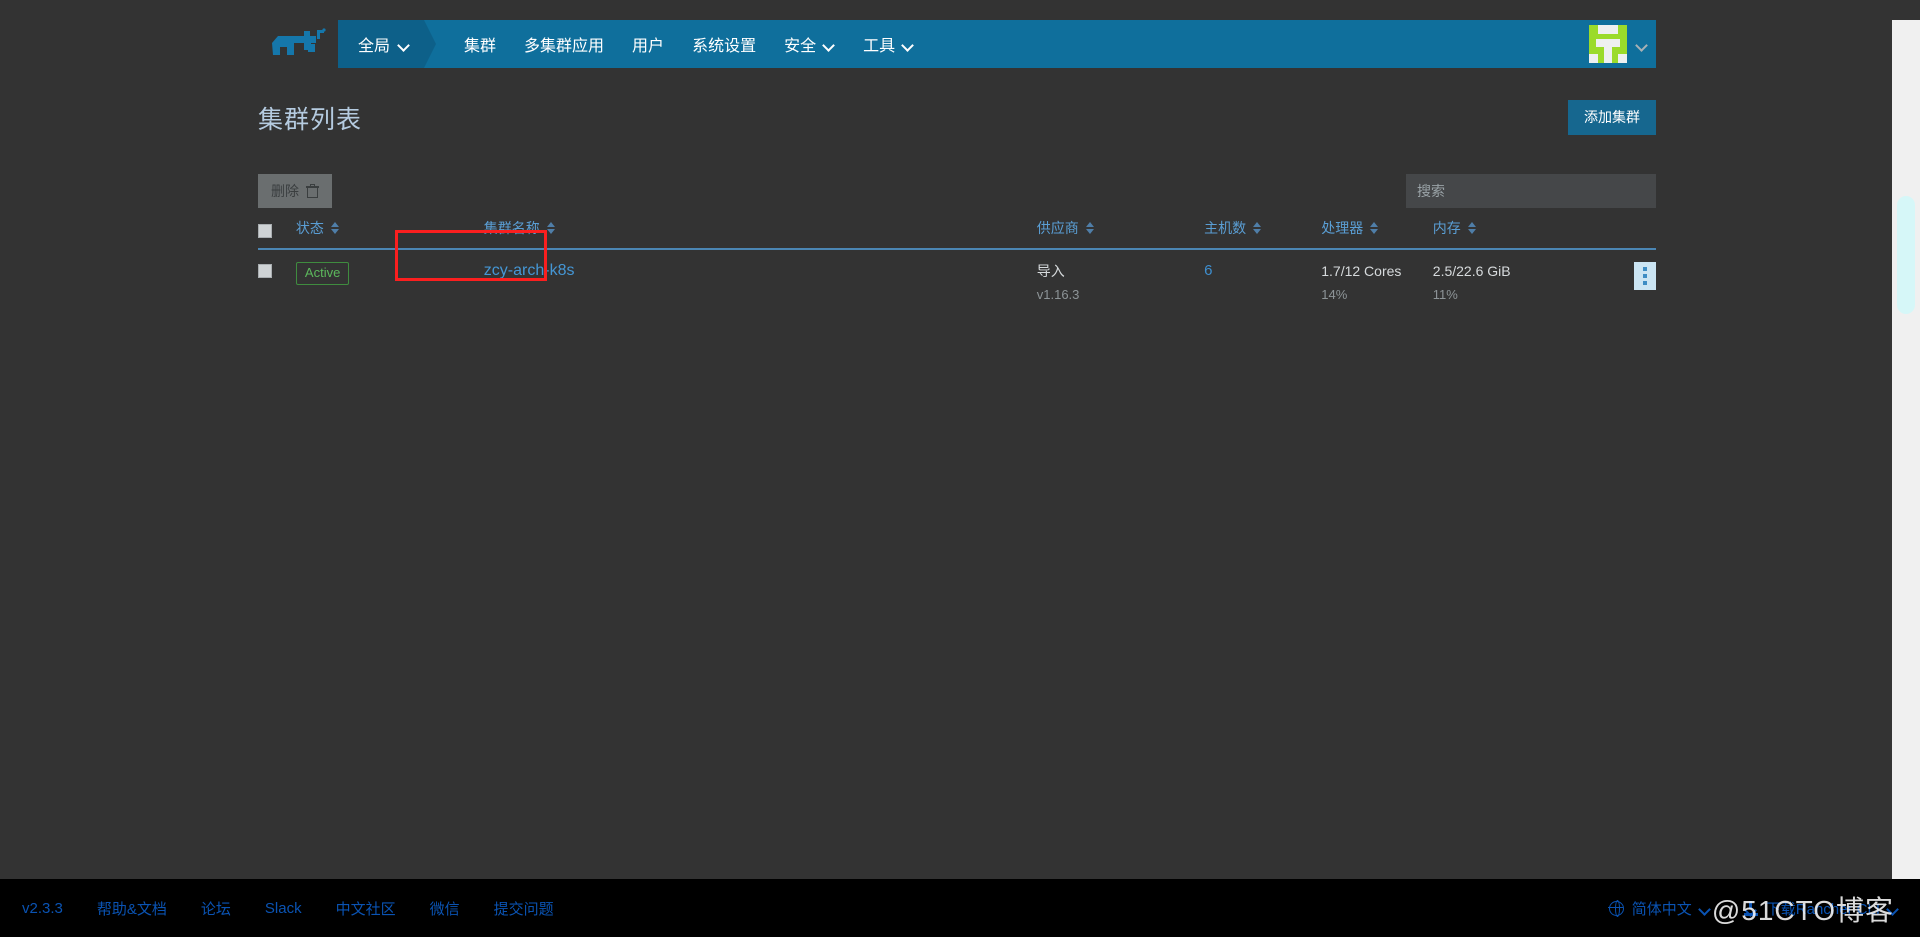  I want to click on footer-link-file-issue: 提交问题, so click(524, 908).